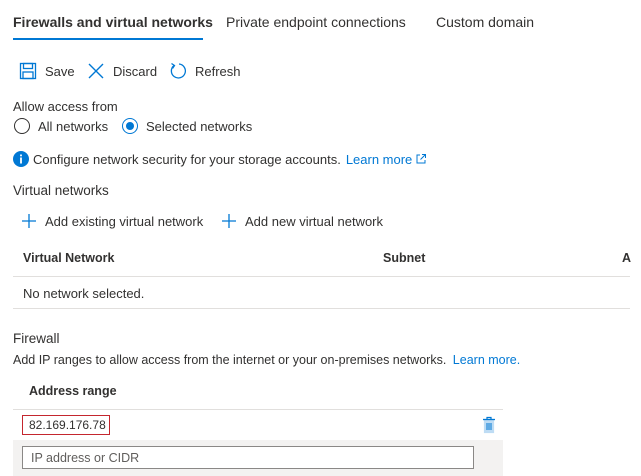  What do you see at coordinates (178, 70) in the screenshot?
I see `refresh-icon` at bounding box center [178, 70].